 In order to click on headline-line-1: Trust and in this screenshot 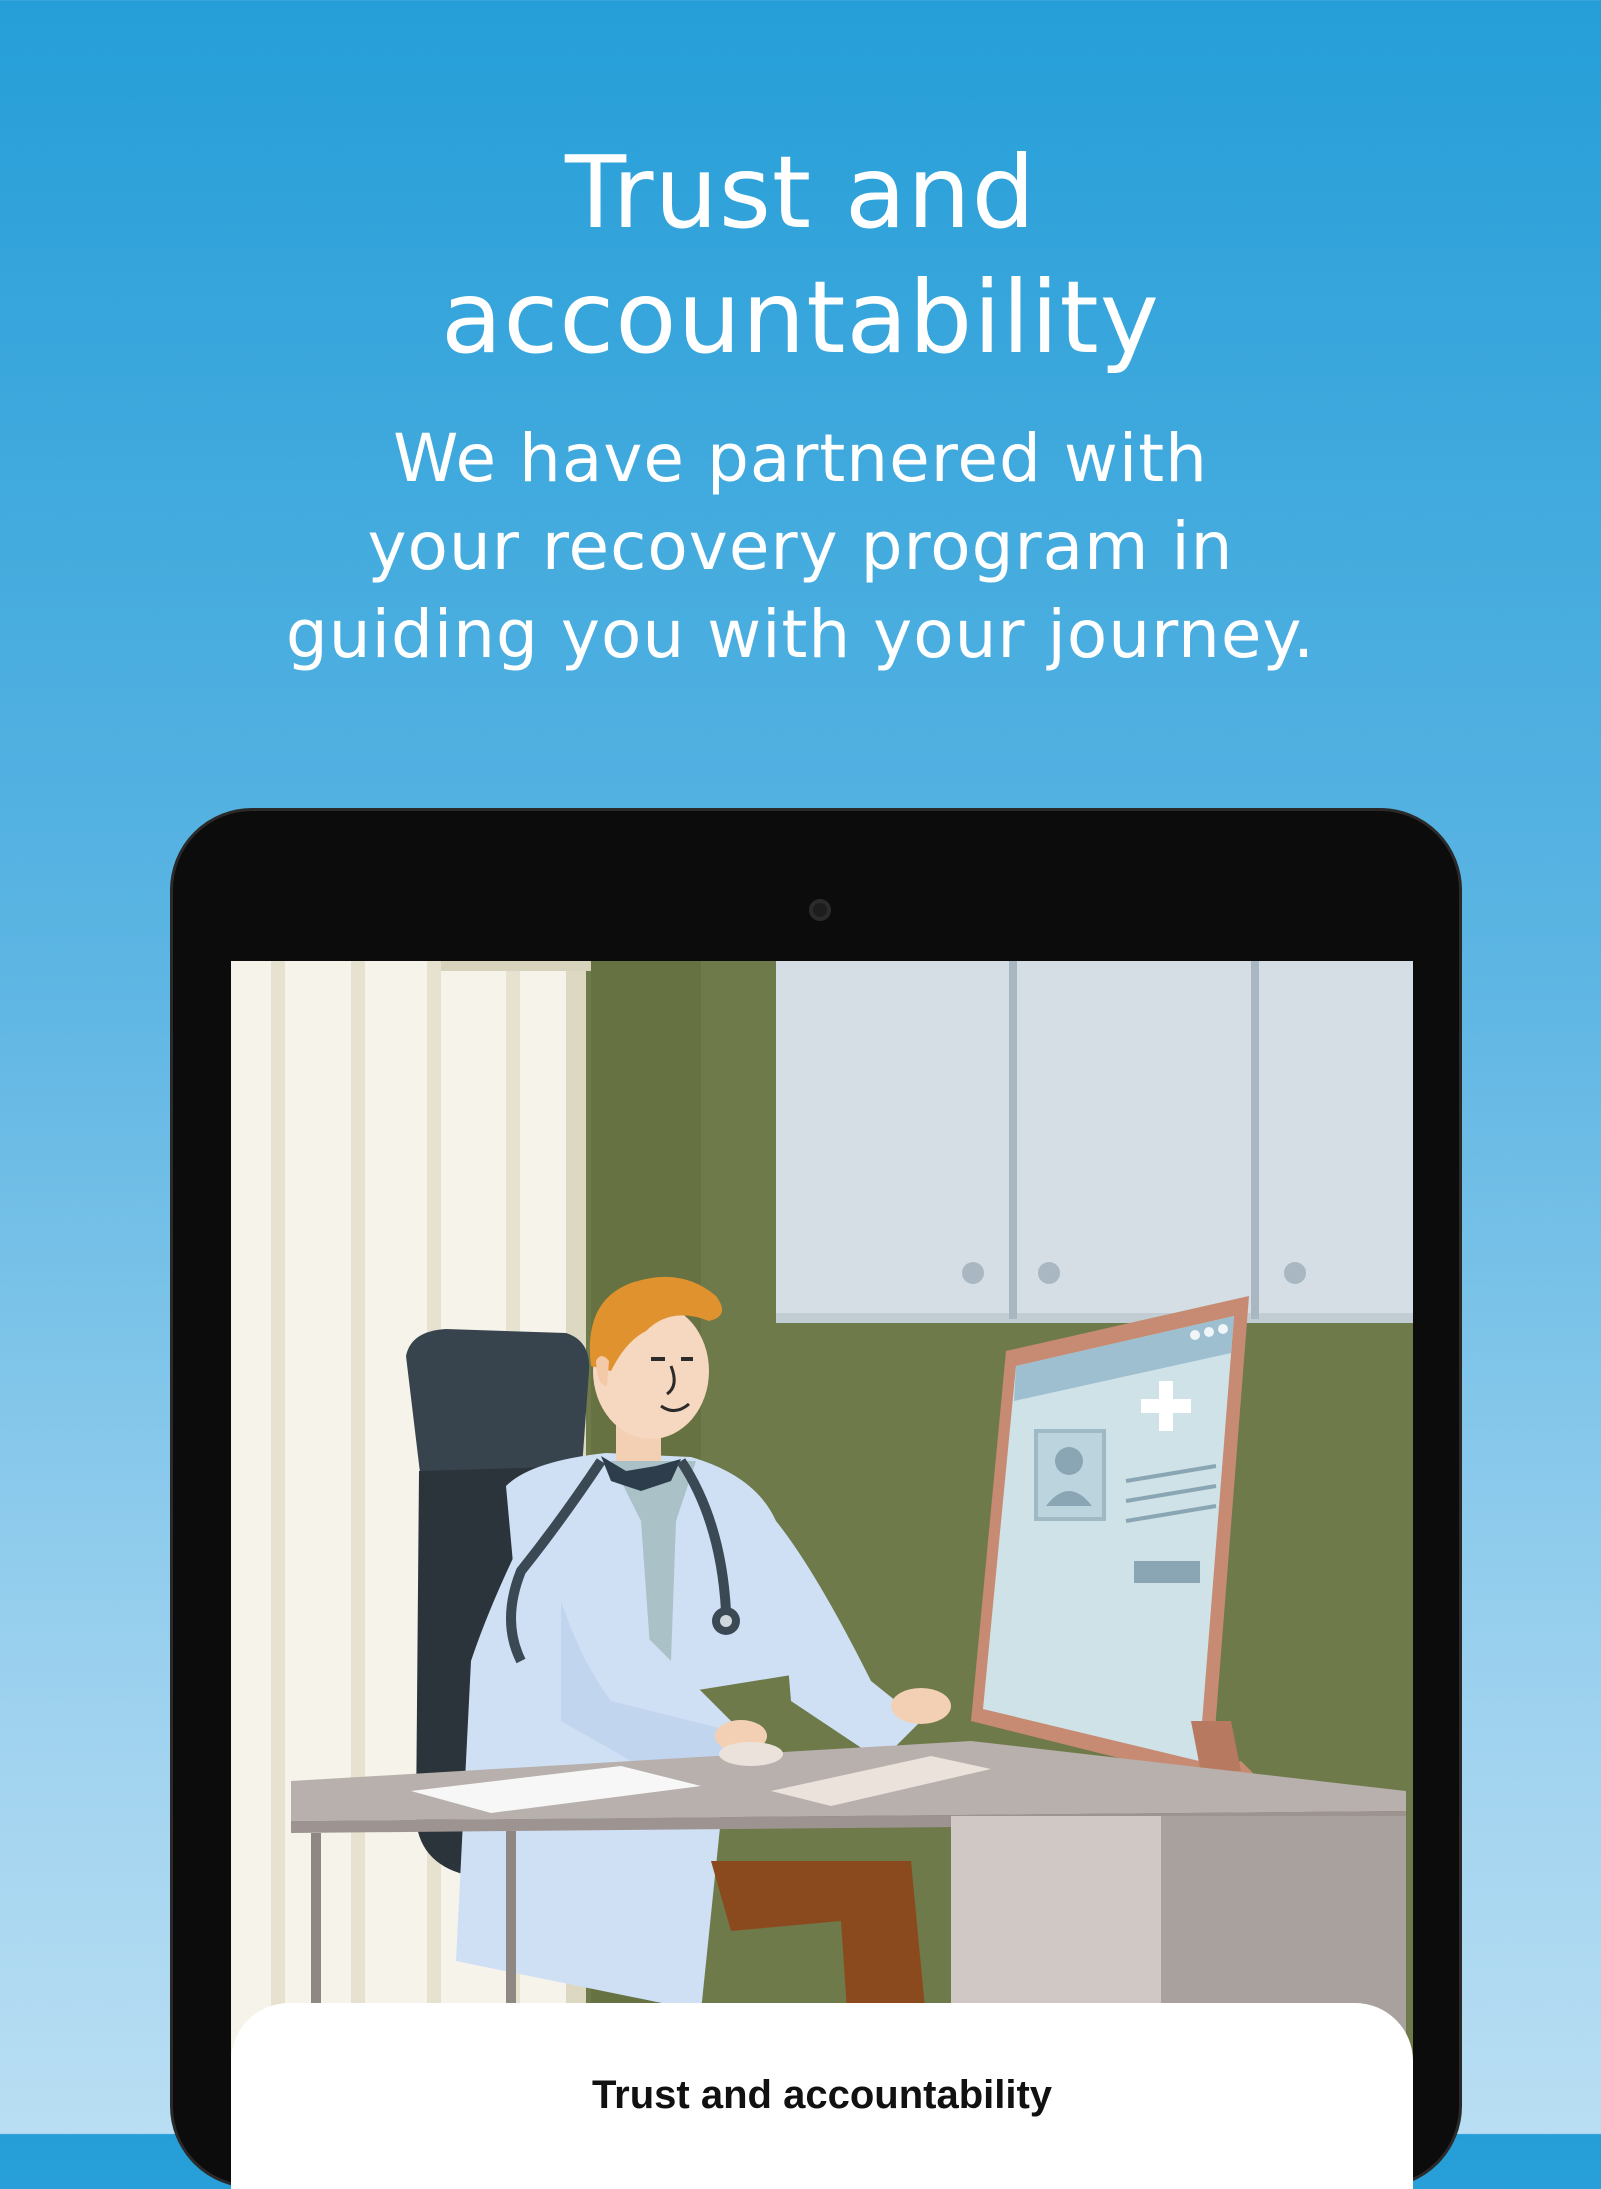, I will do `click(800, 192)`.